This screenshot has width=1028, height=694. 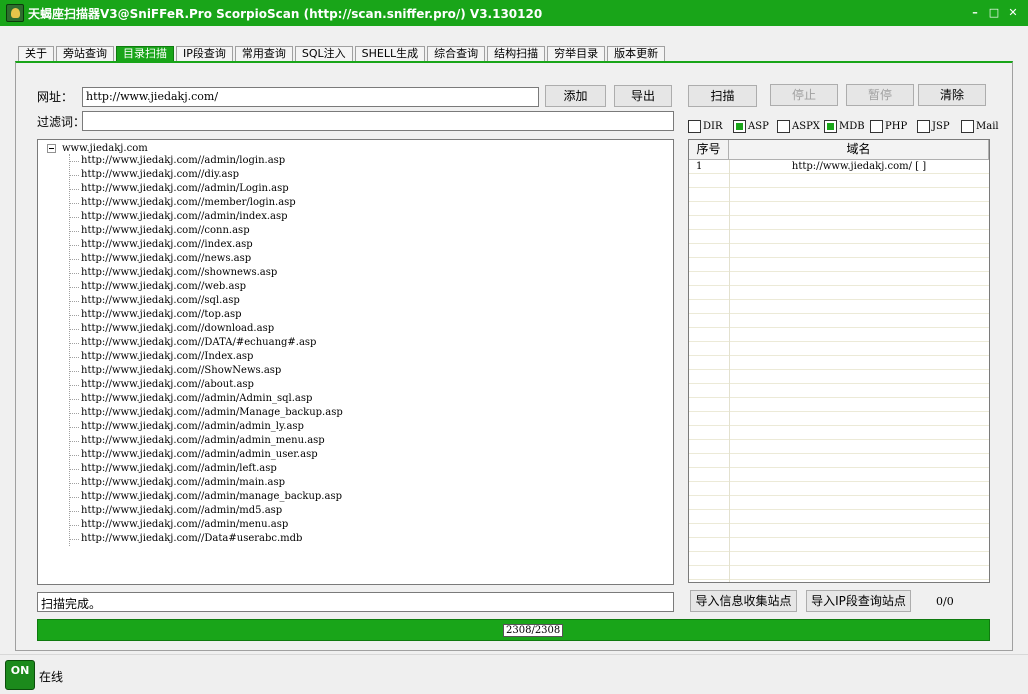 I want to click on tree-item: http://www.jiedakj.com//admin/Login.asp, so click(x=206, y=189).